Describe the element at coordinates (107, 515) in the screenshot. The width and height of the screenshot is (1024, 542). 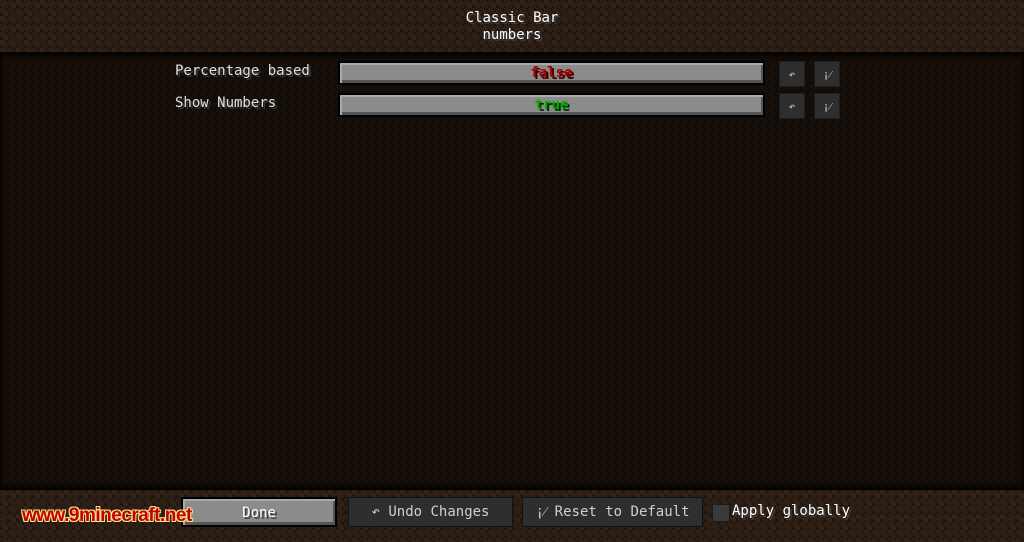
I see `watermark: www.9minecraft.net` at that location.